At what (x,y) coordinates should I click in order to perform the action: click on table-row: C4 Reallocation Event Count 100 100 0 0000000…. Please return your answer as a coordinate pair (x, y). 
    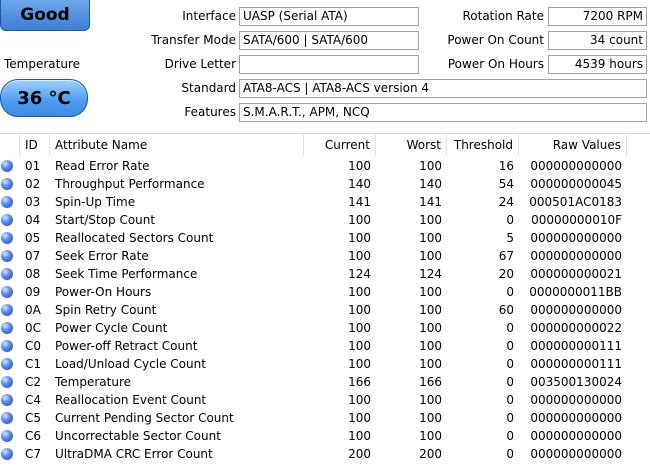
    Looking at the image, I should click on (325, 400).